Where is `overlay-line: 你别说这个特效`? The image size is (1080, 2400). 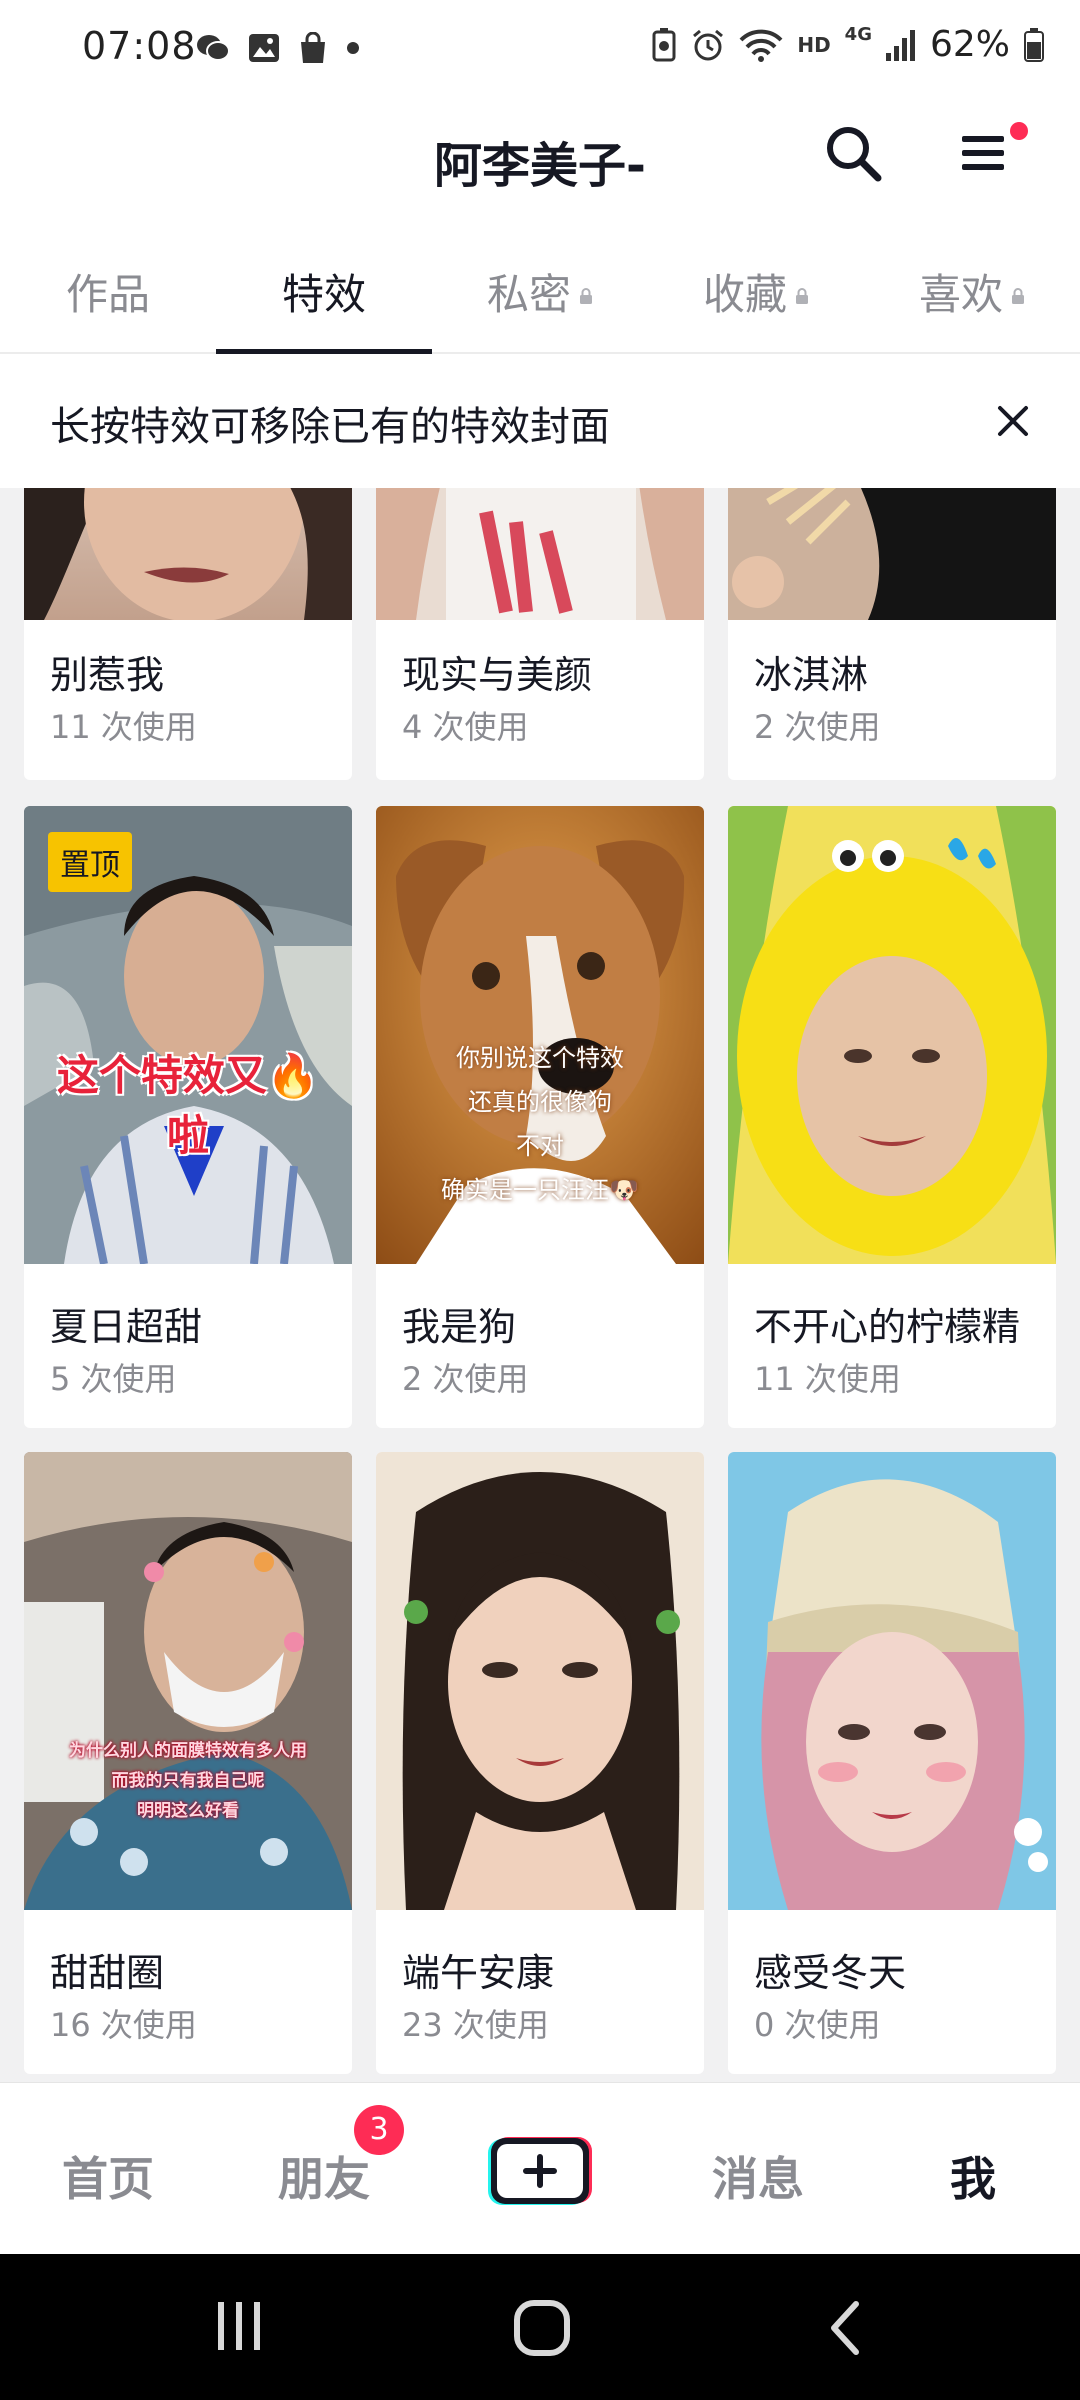 overlay-line: 你别说这个特效 is located at coordinates (540, 1058).